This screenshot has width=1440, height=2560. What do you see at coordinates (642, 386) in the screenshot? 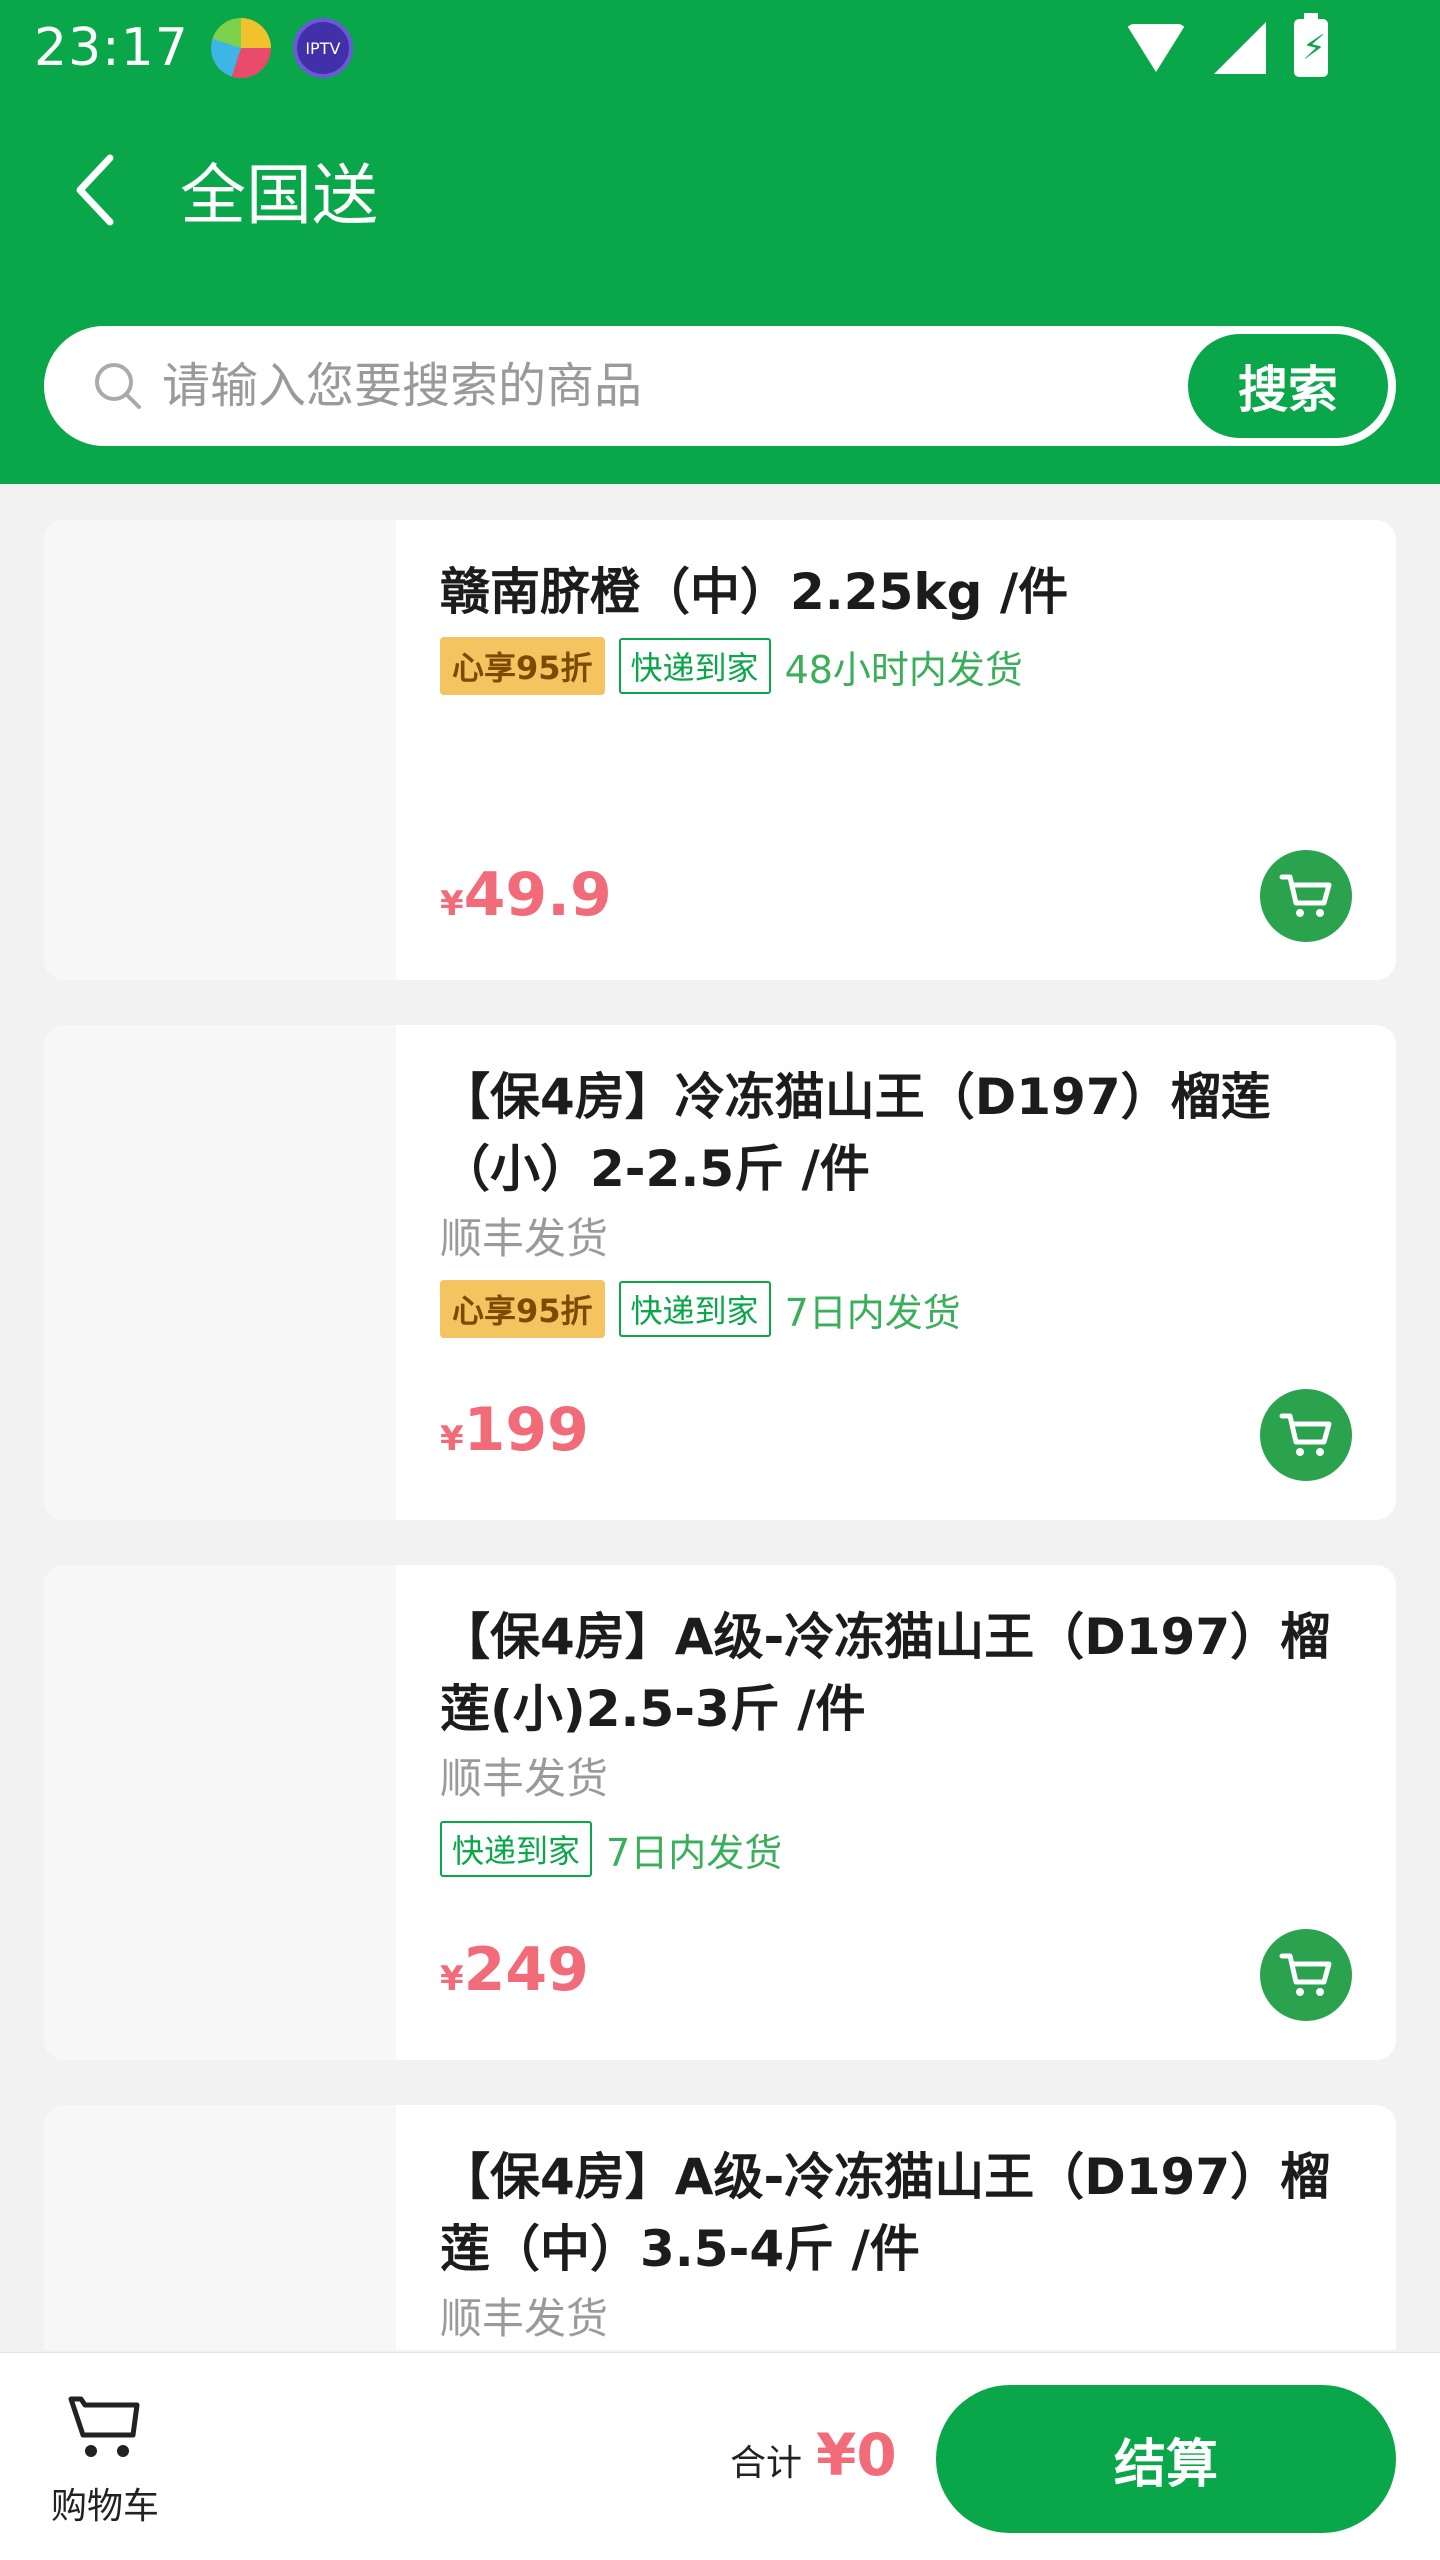
I see `search-input` at bounding box center [642, 386].